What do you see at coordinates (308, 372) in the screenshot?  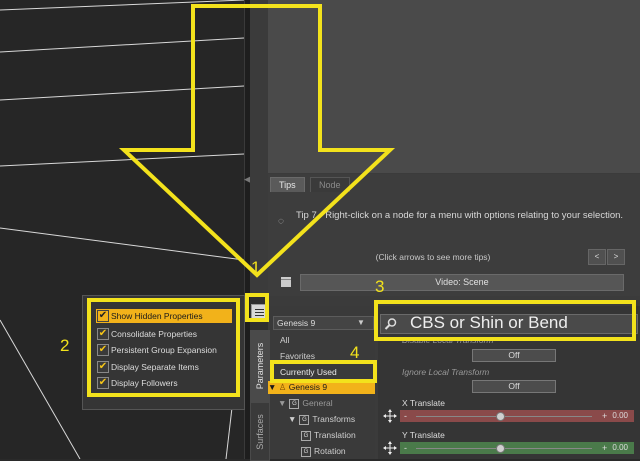 I see `tree-item-currently-used: Currently Used` at bounding box center [308, 372].